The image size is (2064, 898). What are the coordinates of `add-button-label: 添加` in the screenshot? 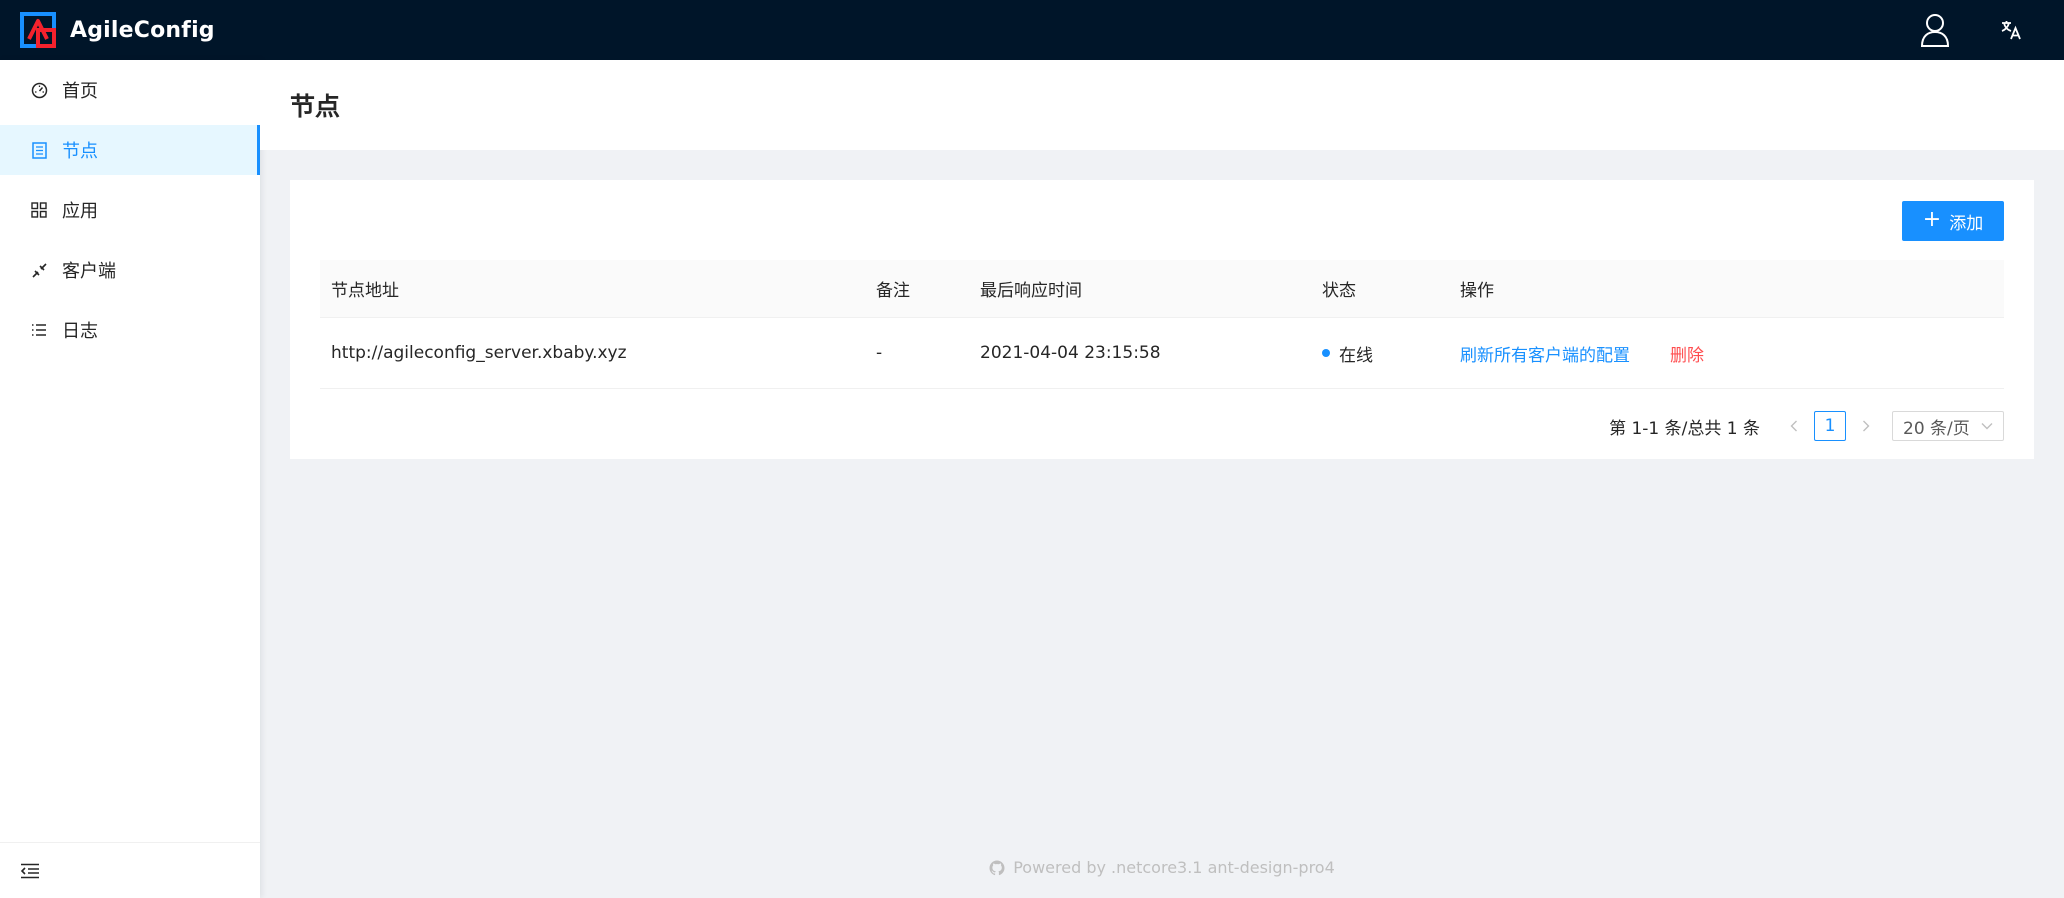 It's located at (1966, 223).